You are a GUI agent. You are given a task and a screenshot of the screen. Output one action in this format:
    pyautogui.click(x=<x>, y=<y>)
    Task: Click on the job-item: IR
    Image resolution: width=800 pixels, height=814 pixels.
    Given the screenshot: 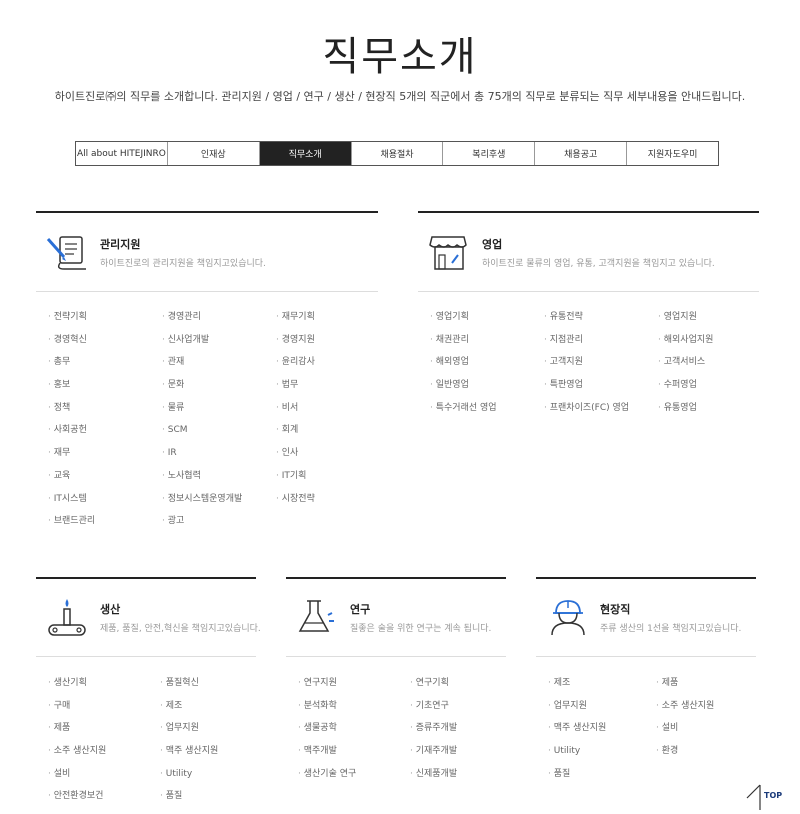 What is the action you would take?
    pyautogui.click(x=219, y=453)
    